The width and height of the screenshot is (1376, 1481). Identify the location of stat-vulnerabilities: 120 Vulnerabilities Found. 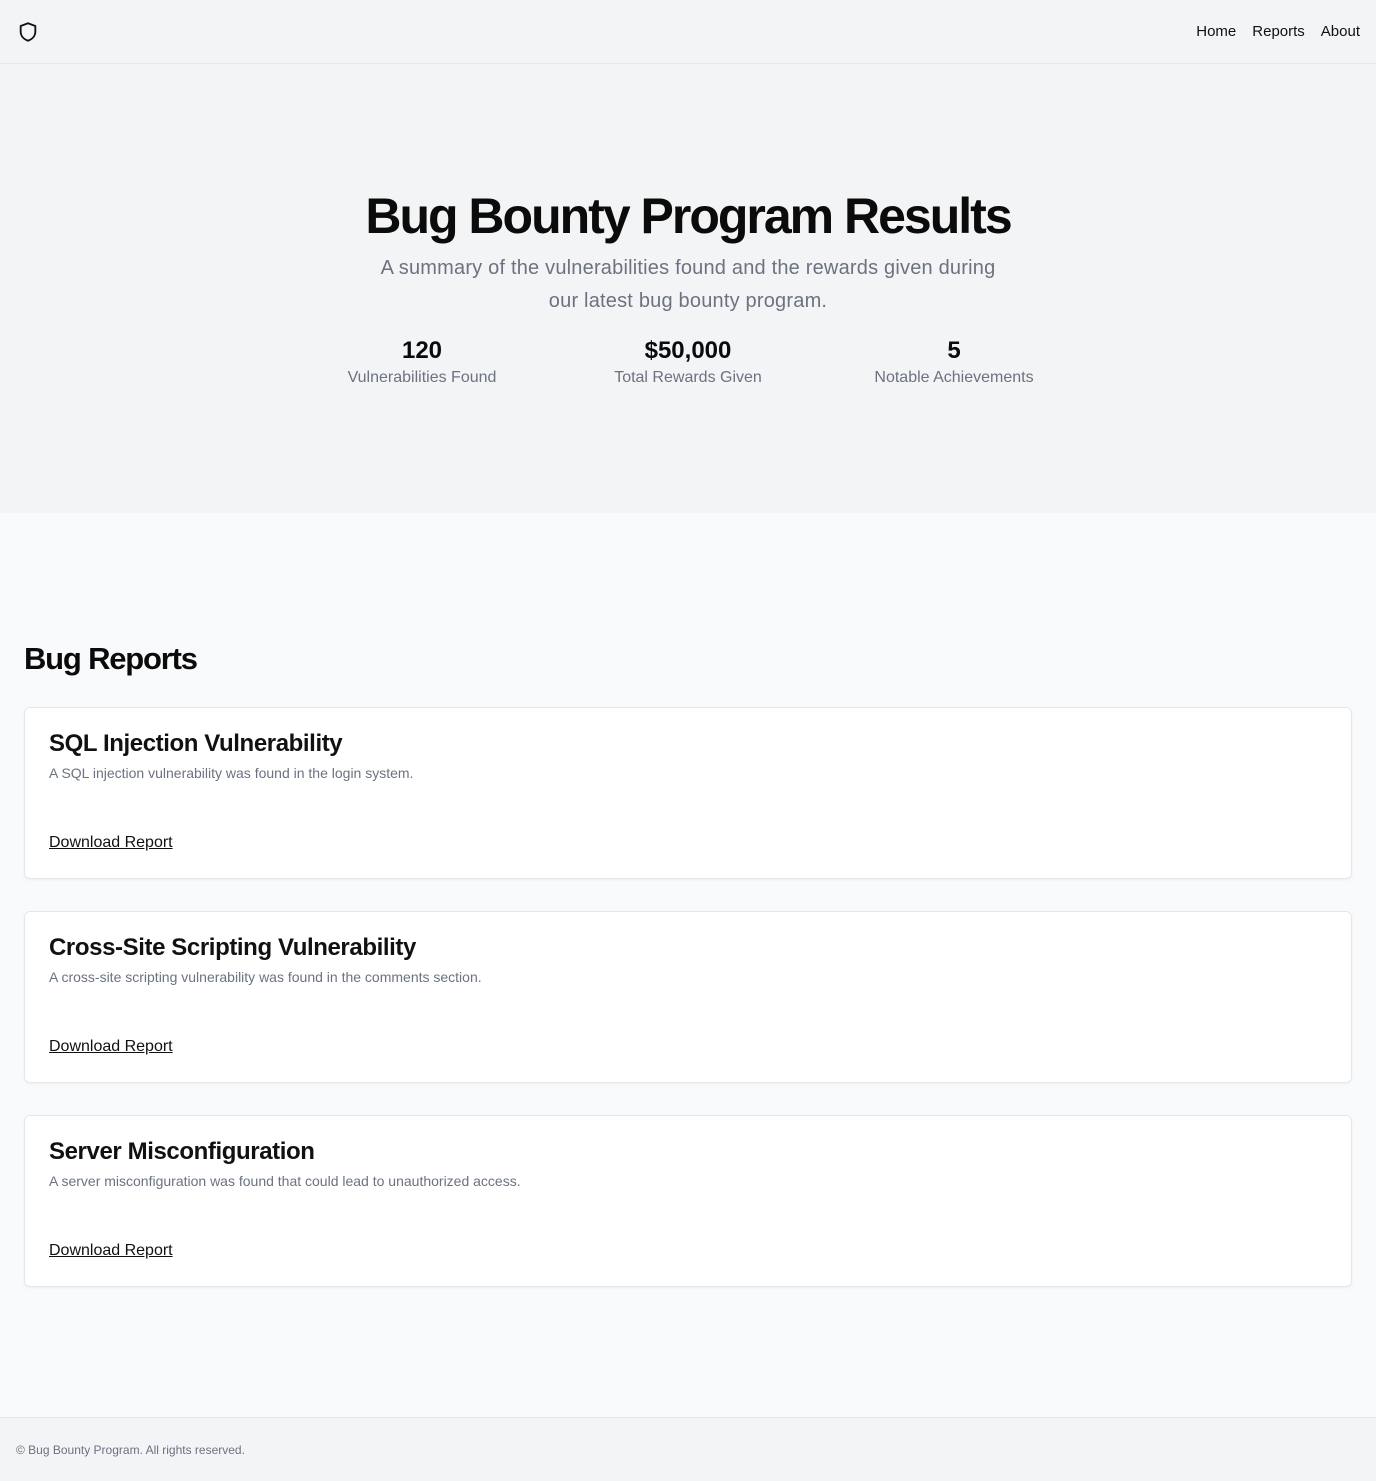
(422, 362).